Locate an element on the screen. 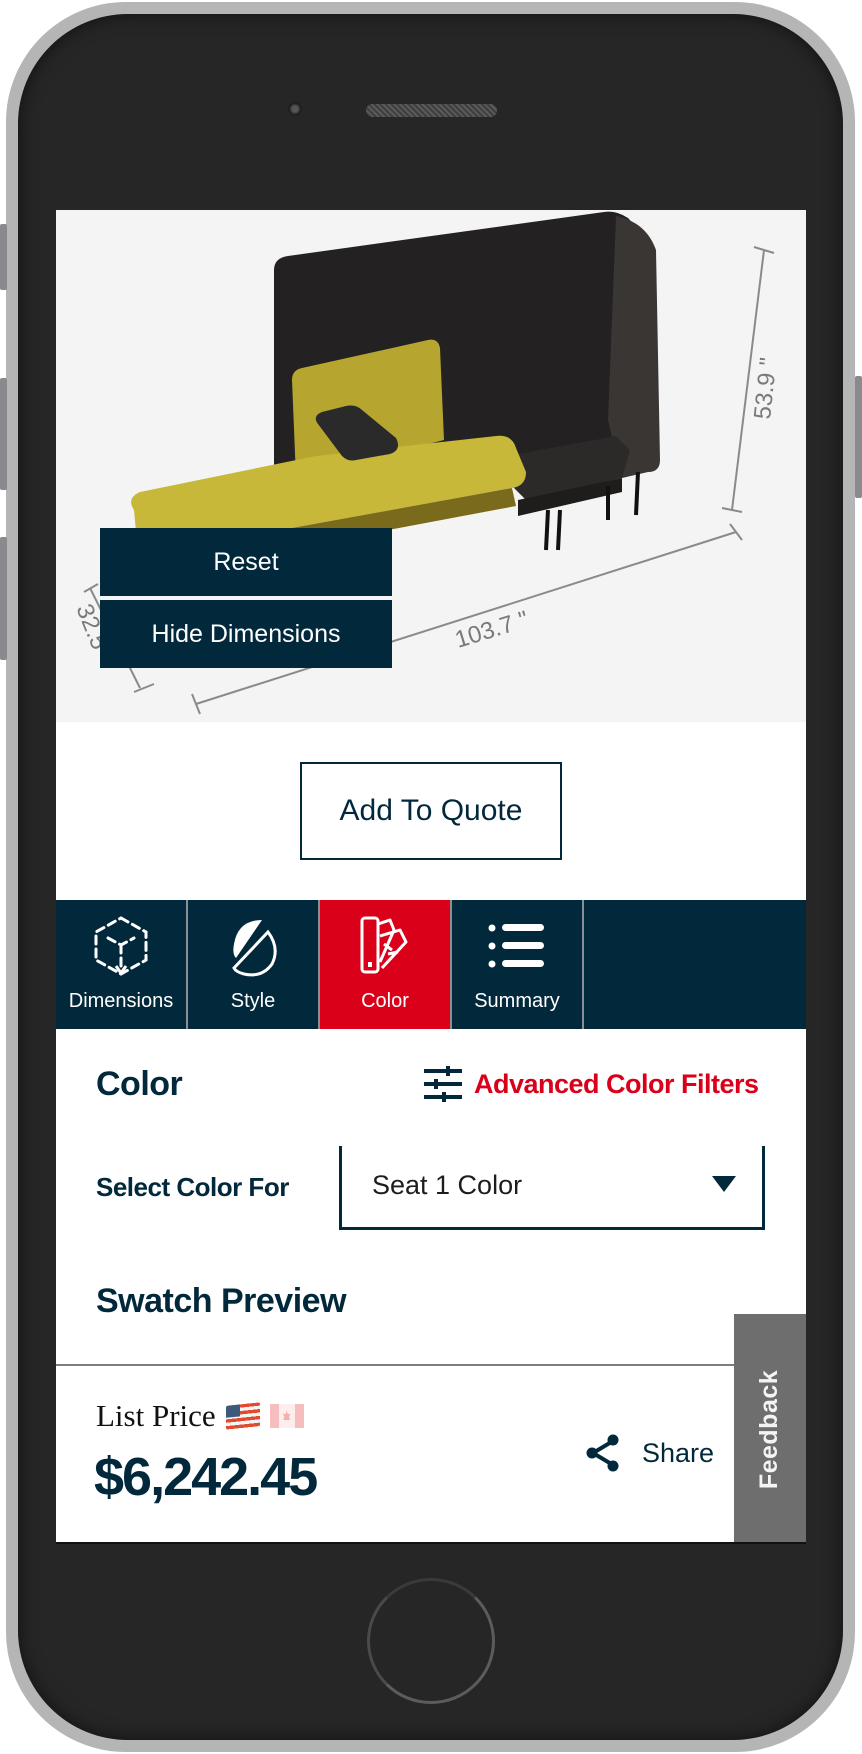 This screenshot has width=862, height=1754. tab-color: Color is located at coordinates (386, 964).